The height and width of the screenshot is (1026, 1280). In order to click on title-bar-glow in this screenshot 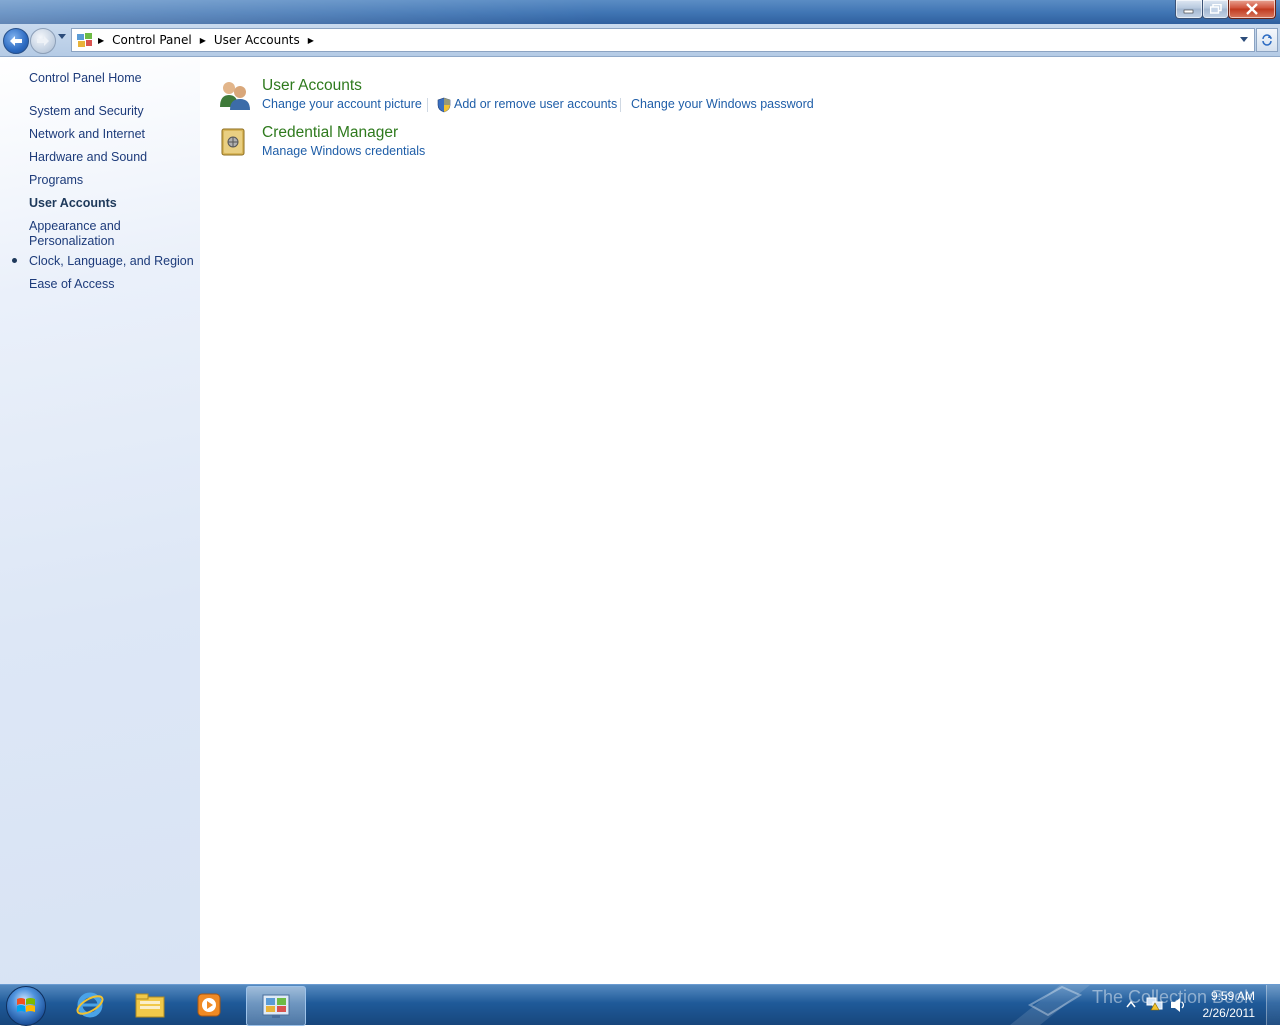, I will do `click(300, 12)`.